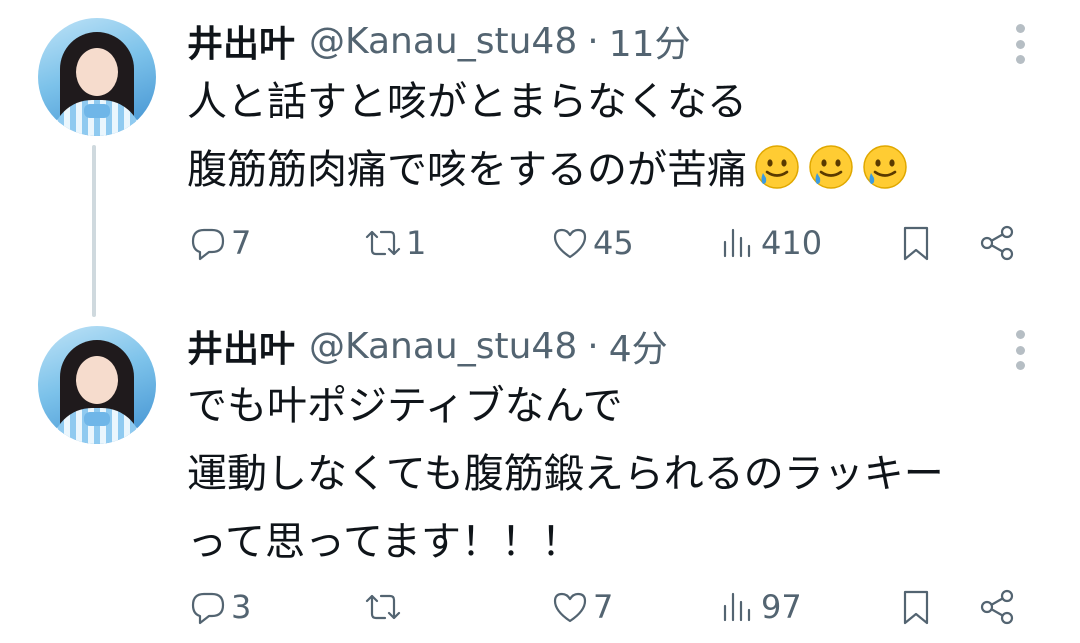 The image size is (1080, 643). Describe the element at coordinates (384, 542) in the screenshot. I see `tweet-text-line: って思ってます！！！` at that location.